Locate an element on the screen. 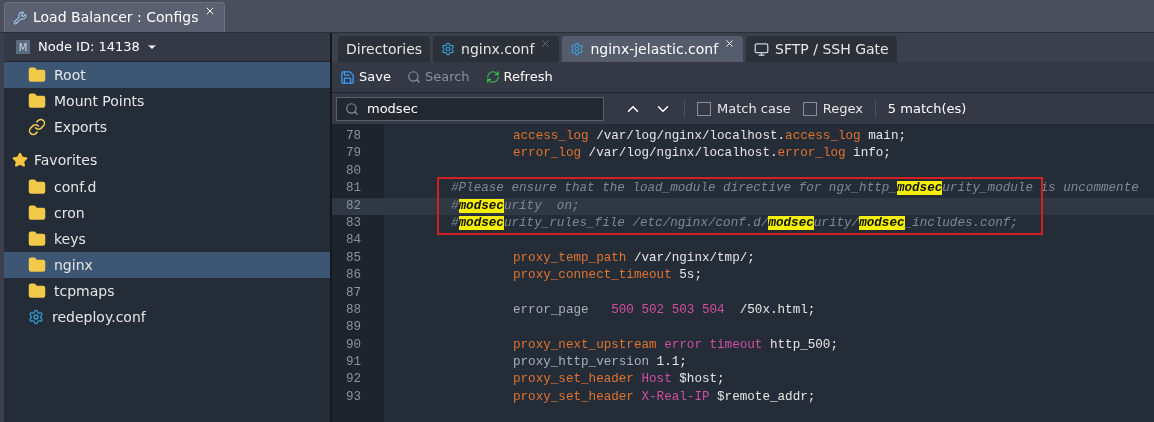  search-field: modsec is located at coordinates (470, 108).